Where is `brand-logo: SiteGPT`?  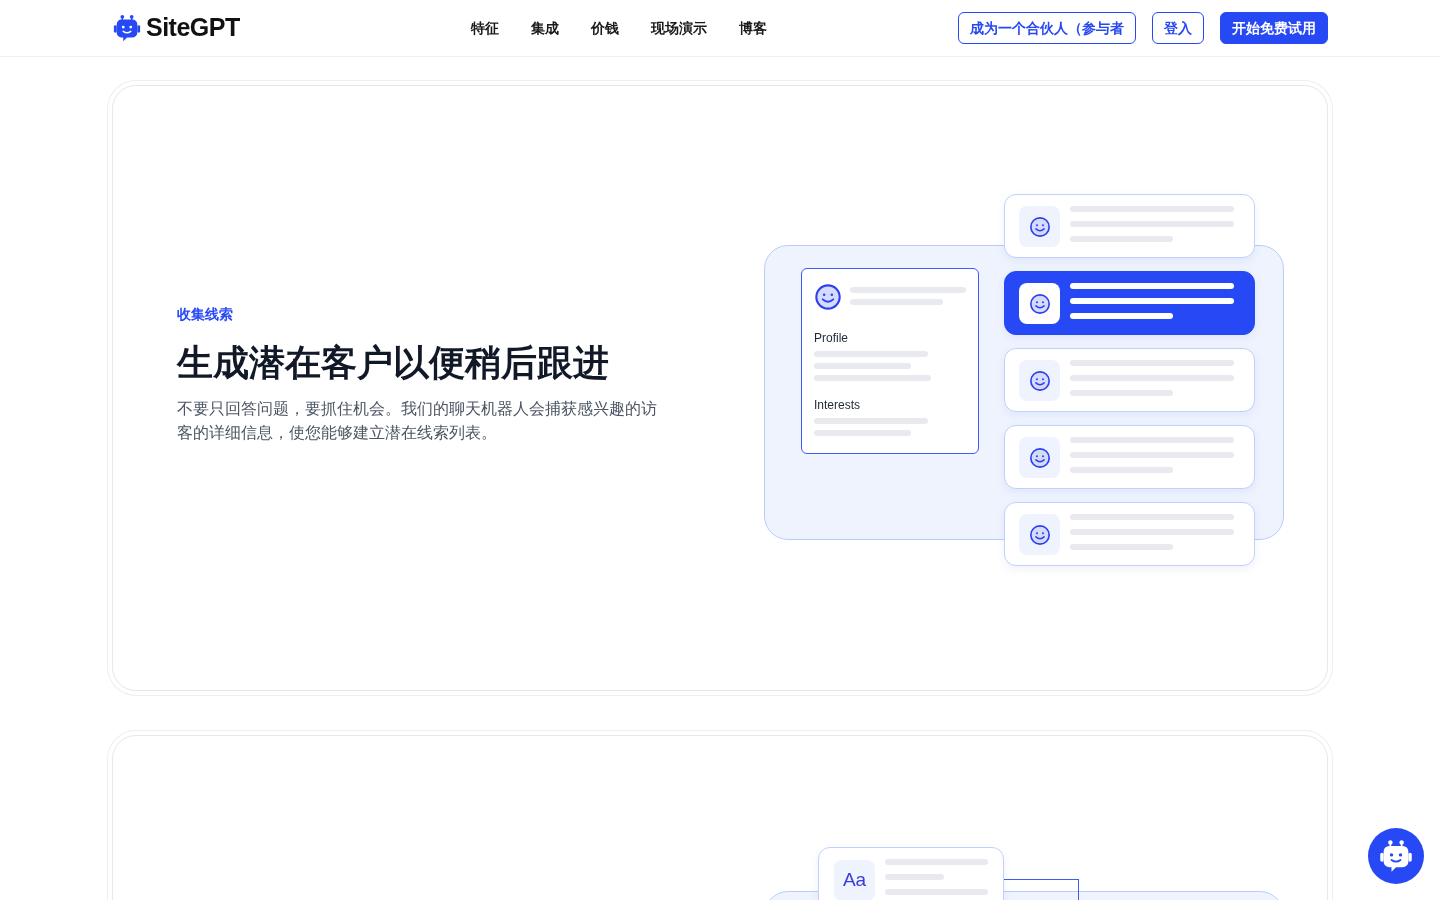
brand-logo: SiteGPT is located at coordinates (176, 28).